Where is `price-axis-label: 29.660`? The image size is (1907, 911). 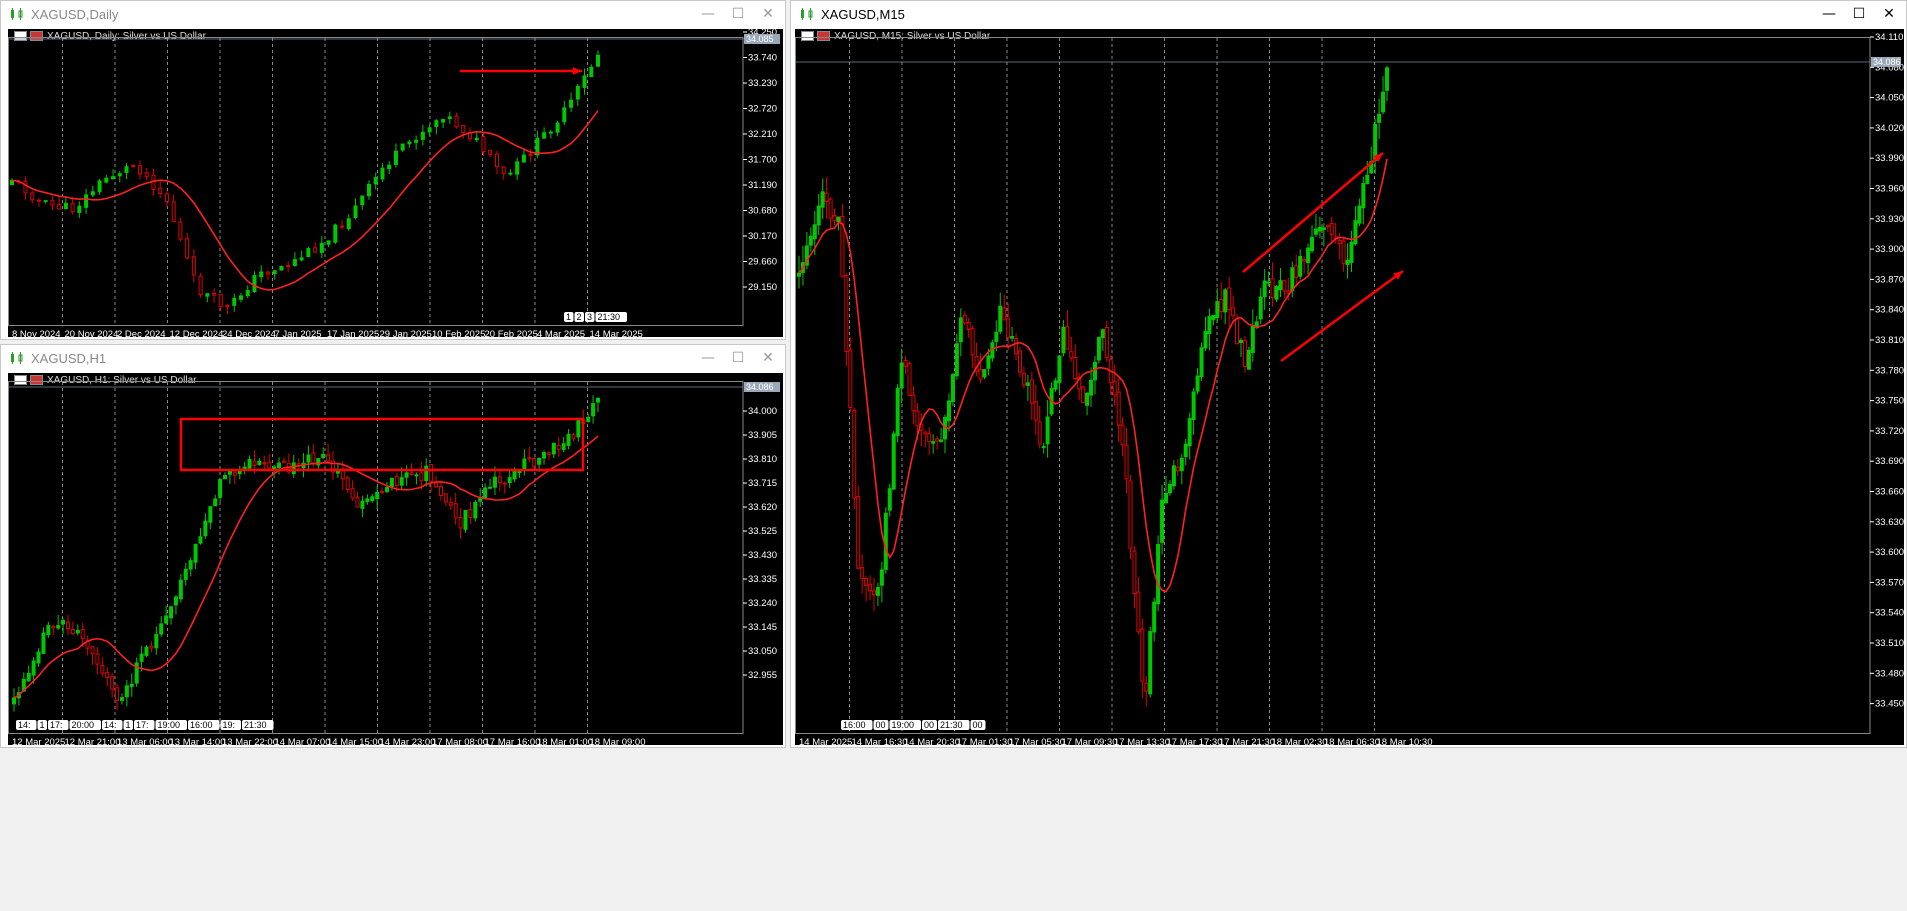 price-axis-label: 29.660 is located at coordinates (762, 262).